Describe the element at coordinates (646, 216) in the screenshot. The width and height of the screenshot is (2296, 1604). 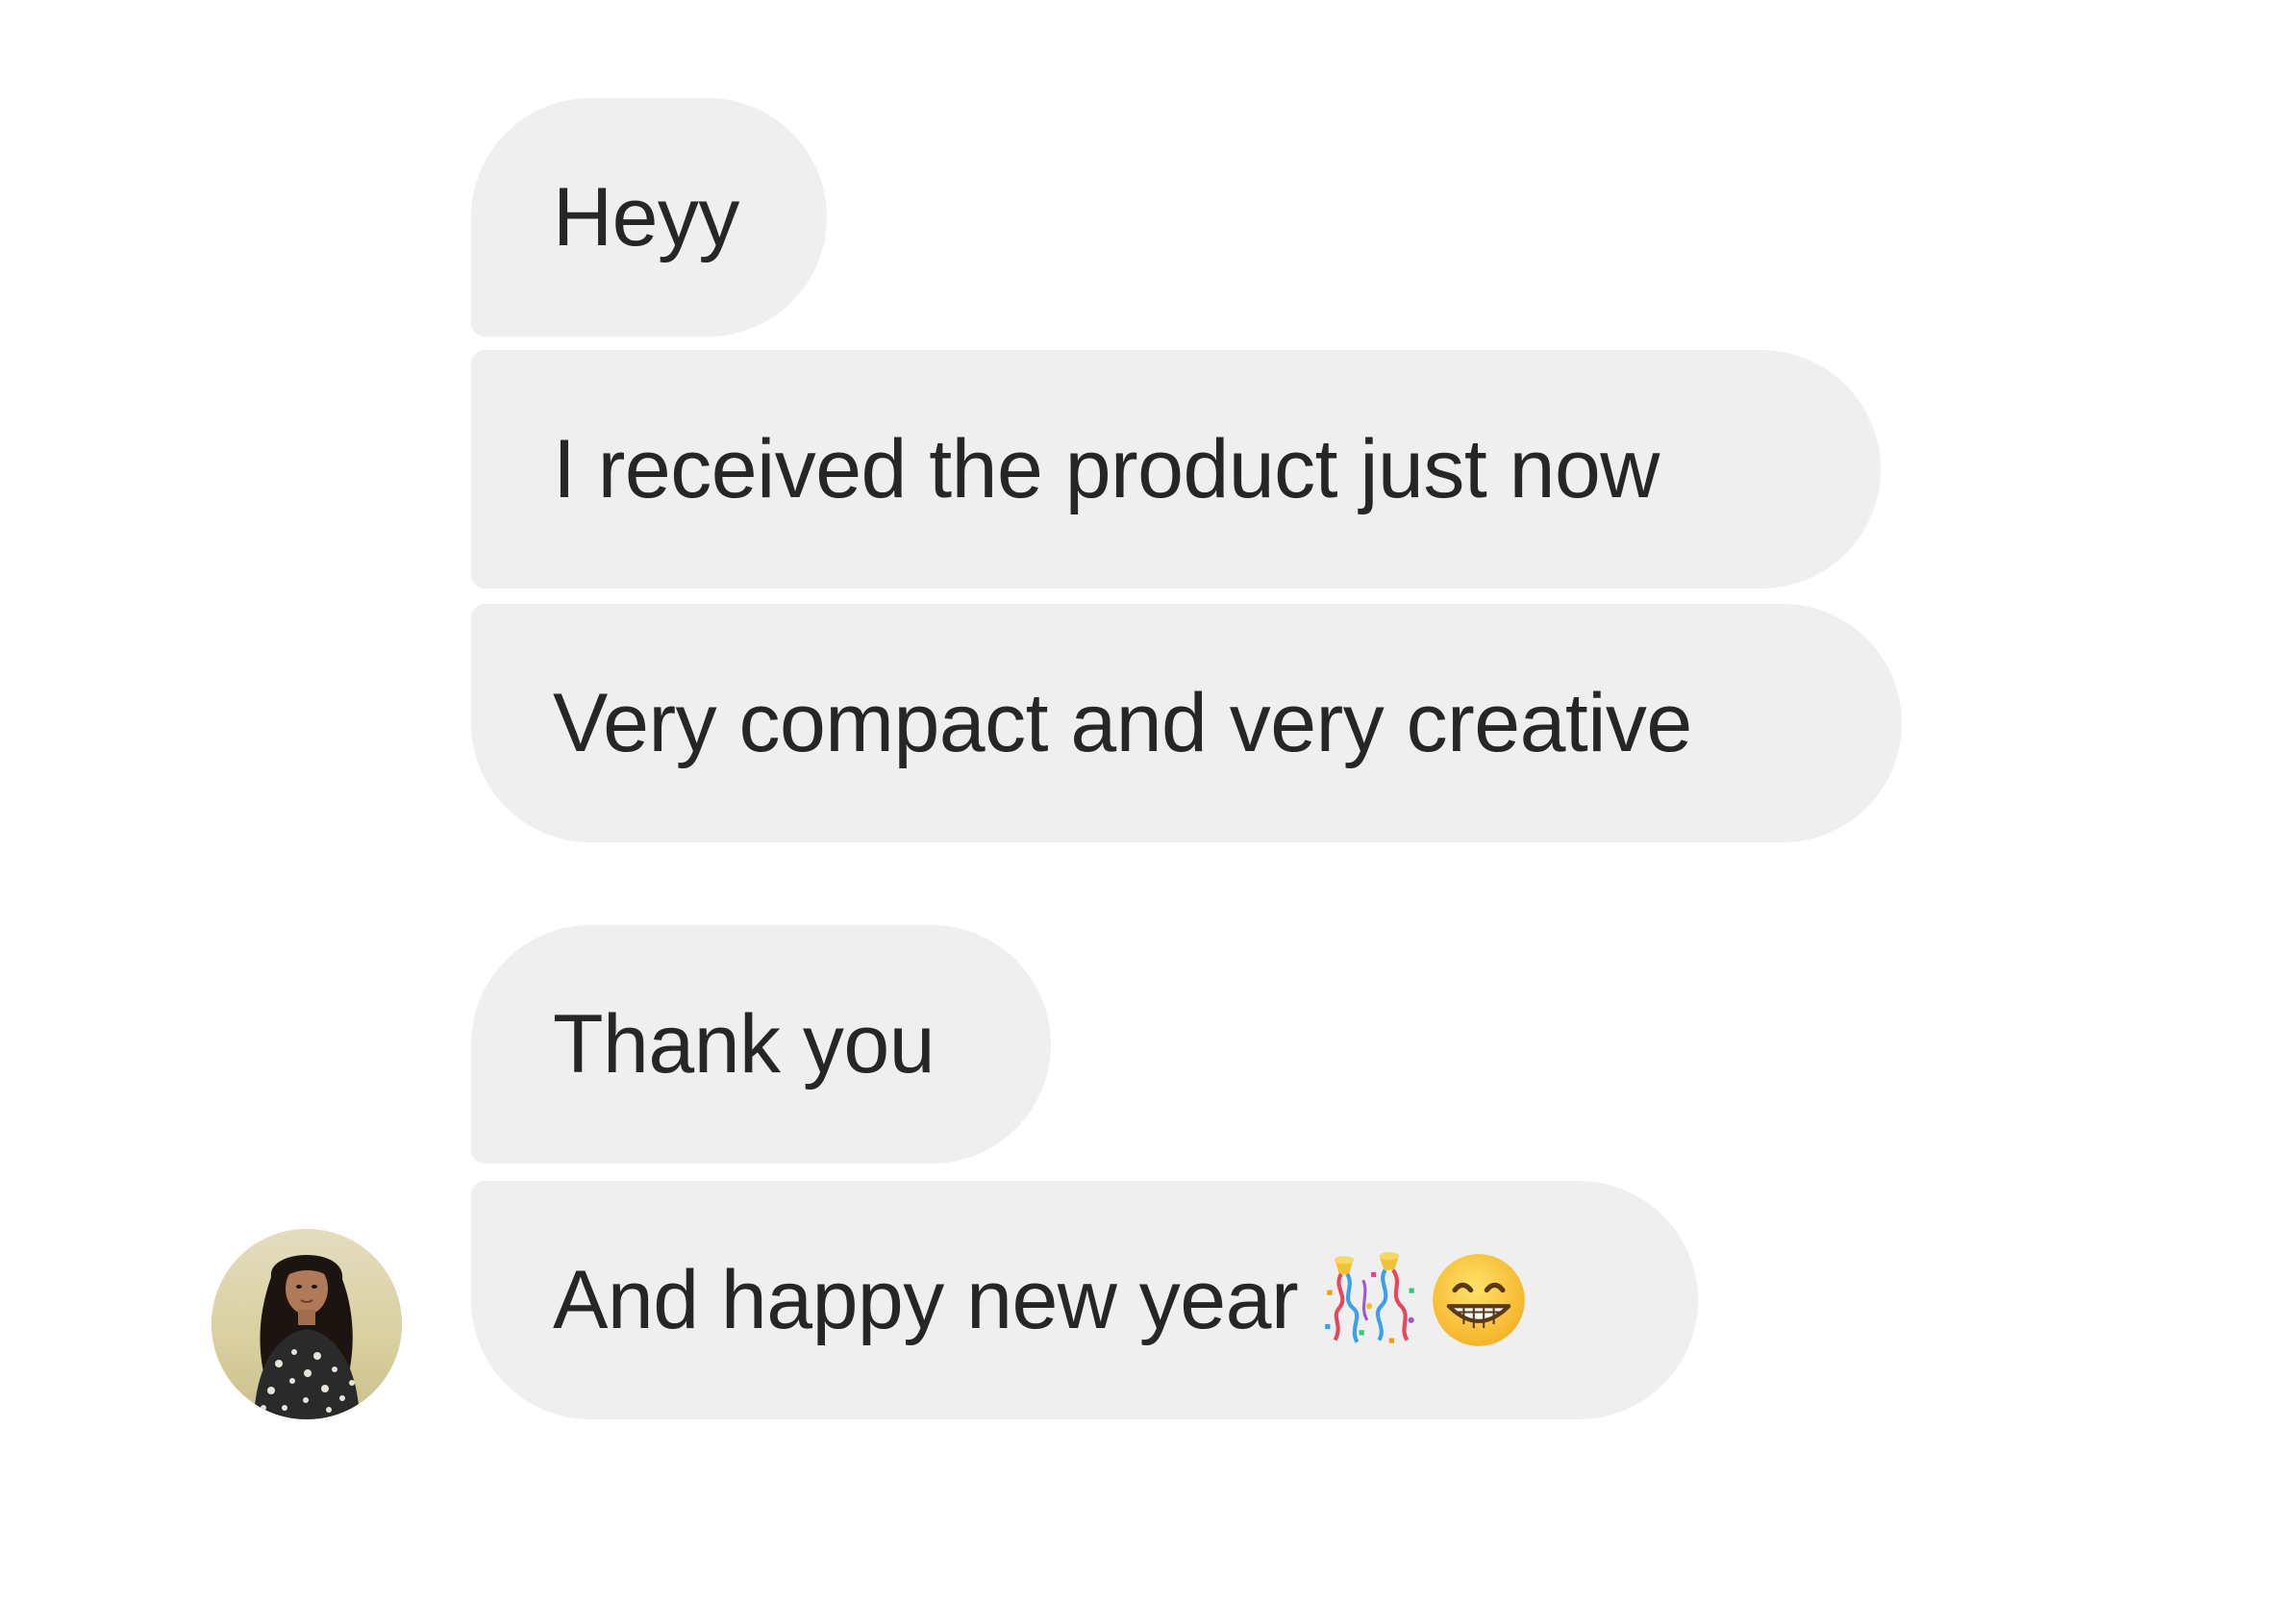
I see `message-text: Heyy` at that location.